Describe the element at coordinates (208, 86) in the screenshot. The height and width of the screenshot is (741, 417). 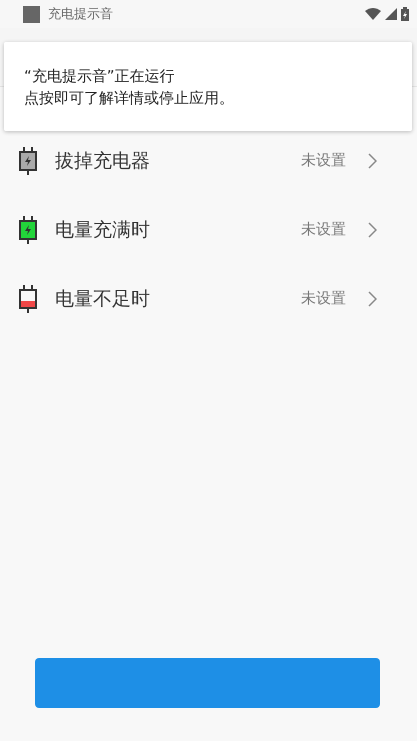
I see `notification-card: “充电提示音”正在运行 点按即可了解详情或停止应用。` at that location.